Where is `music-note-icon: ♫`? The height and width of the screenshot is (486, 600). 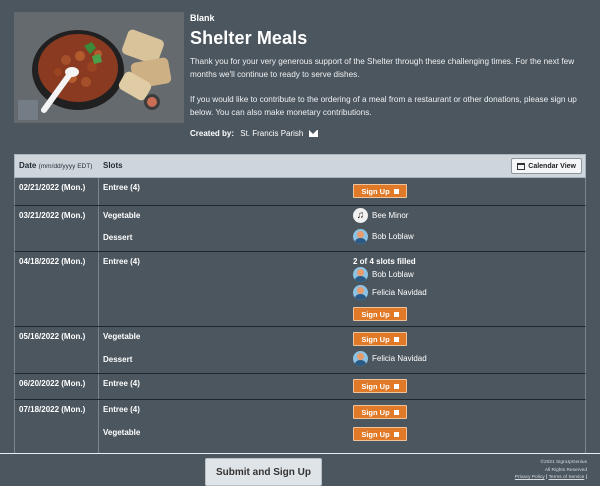
music-note-icon: ♫ is located at coordinates (360, 215).